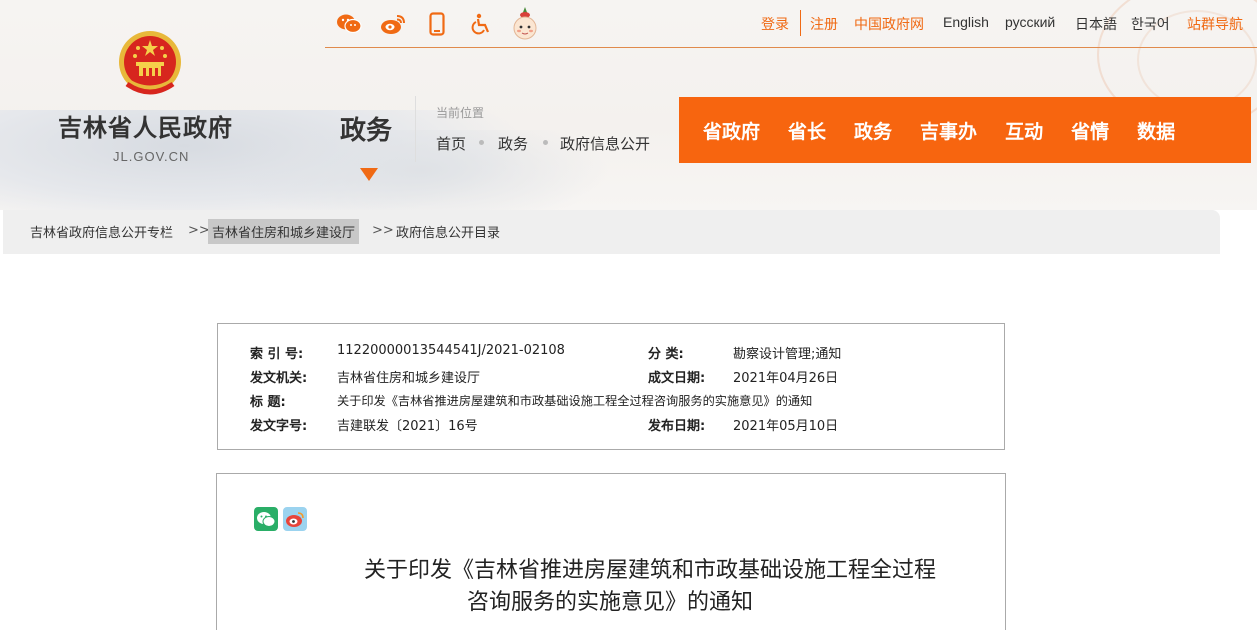  Describe the element at coordinates (605, 143) in the screenshot. I see `breadcrumb-info-public: 政府信息公开` at that location.